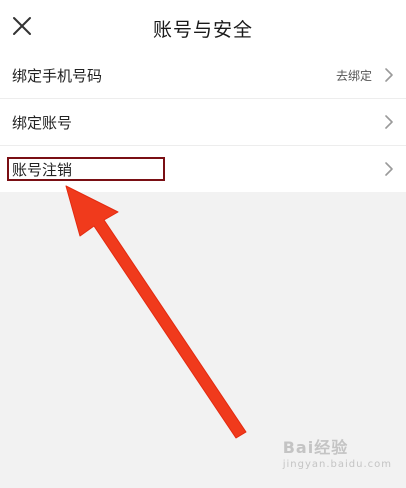  What do you see at coordinates (57, 76) in the screenshot?
I see `list-item-label: 绑定手机号码` at bounding box center [57, 76].